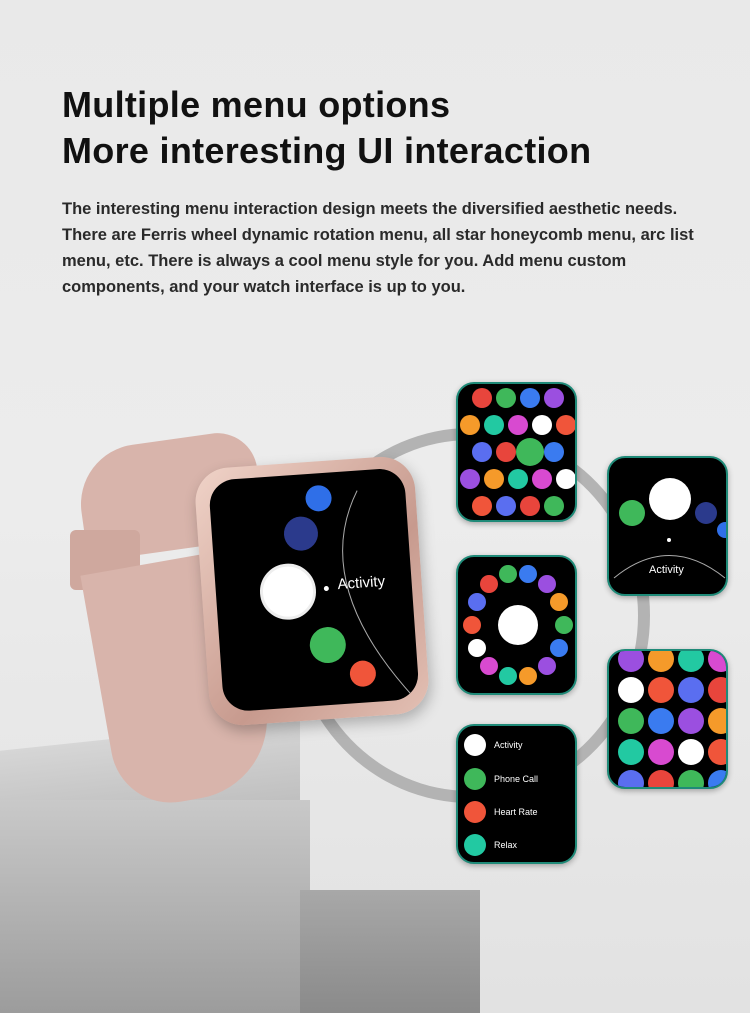 This screenshot has height=1013, width=750. Describe the element at coordinates (327, 150) in the screenshot. I see `title-line-2: More interesting UI interaction` at that location.